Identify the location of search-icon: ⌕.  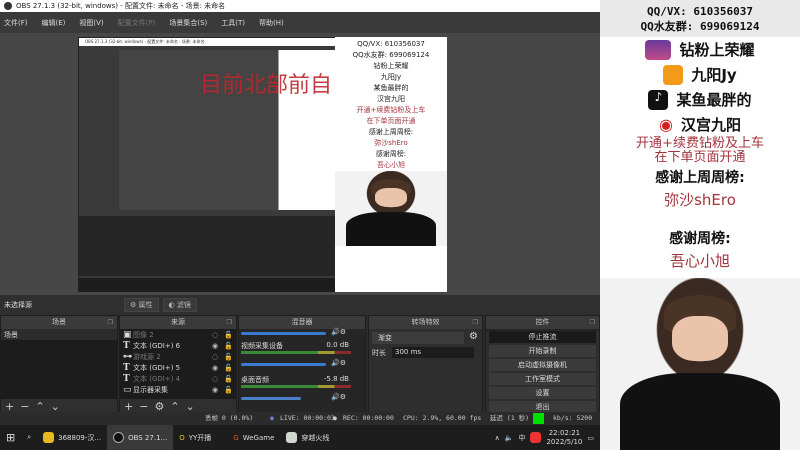
(29, 437).